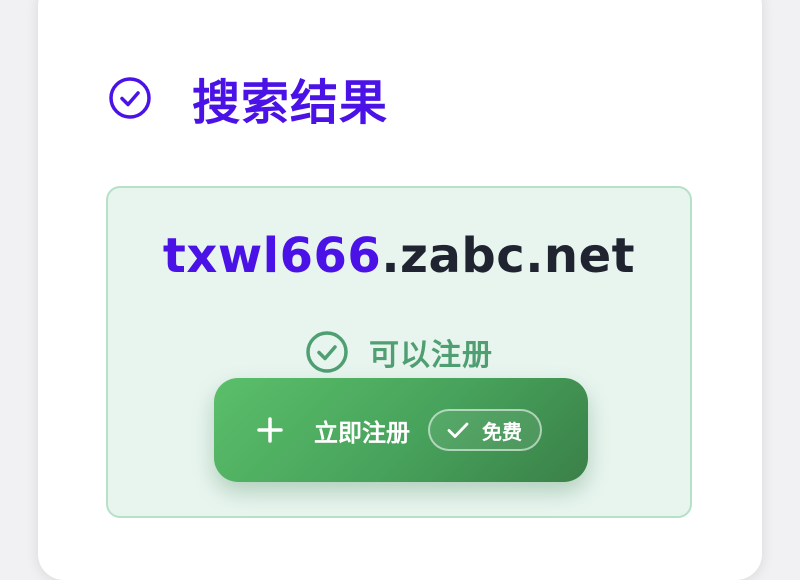 The width and height of the screenshot is (800, 580). What do you see at coordinates (502, 431) in the screenshot?
I see `free-badge-label: 免费` at bounding box center [502, 431].